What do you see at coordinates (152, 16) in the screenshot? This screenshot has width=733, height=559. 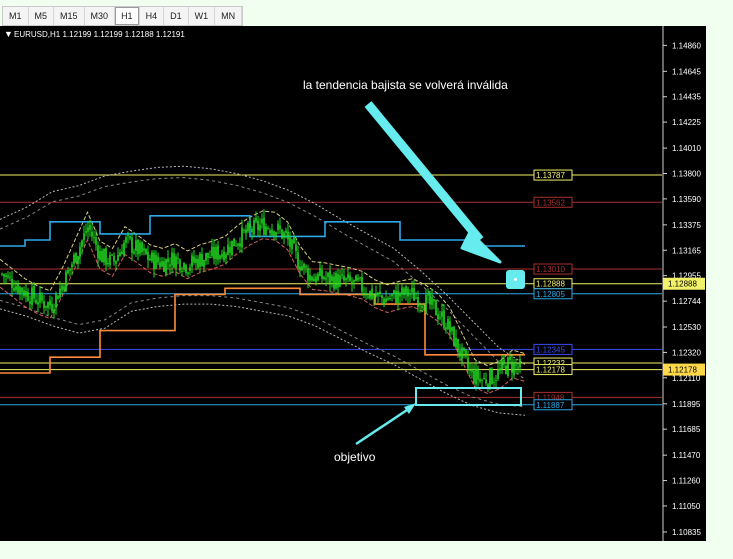 I see `timeframe-button-h4: H4` at bounding box center [152, 16].